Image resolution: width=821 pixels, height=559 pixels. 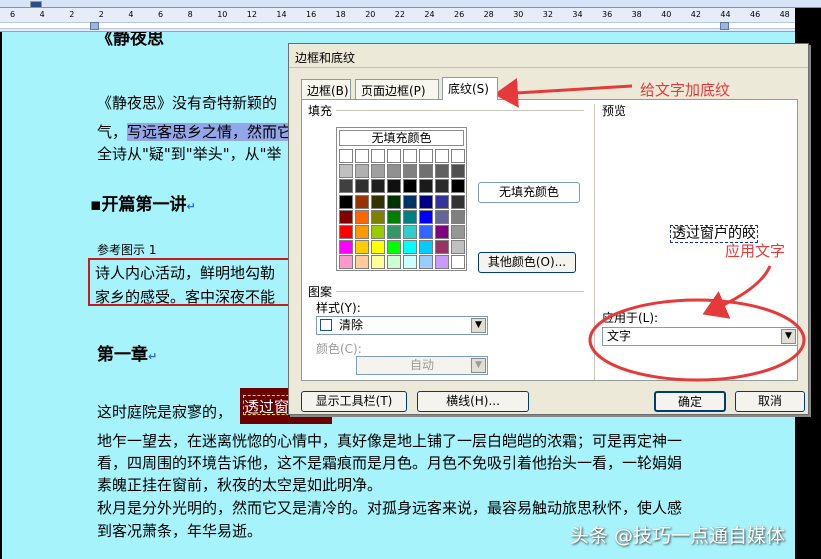 What do you see at coordinates (685, 90) in the screenshot?
I see `annotation-add-shading: 给文字加底纹` at bounding box center [685, 90].